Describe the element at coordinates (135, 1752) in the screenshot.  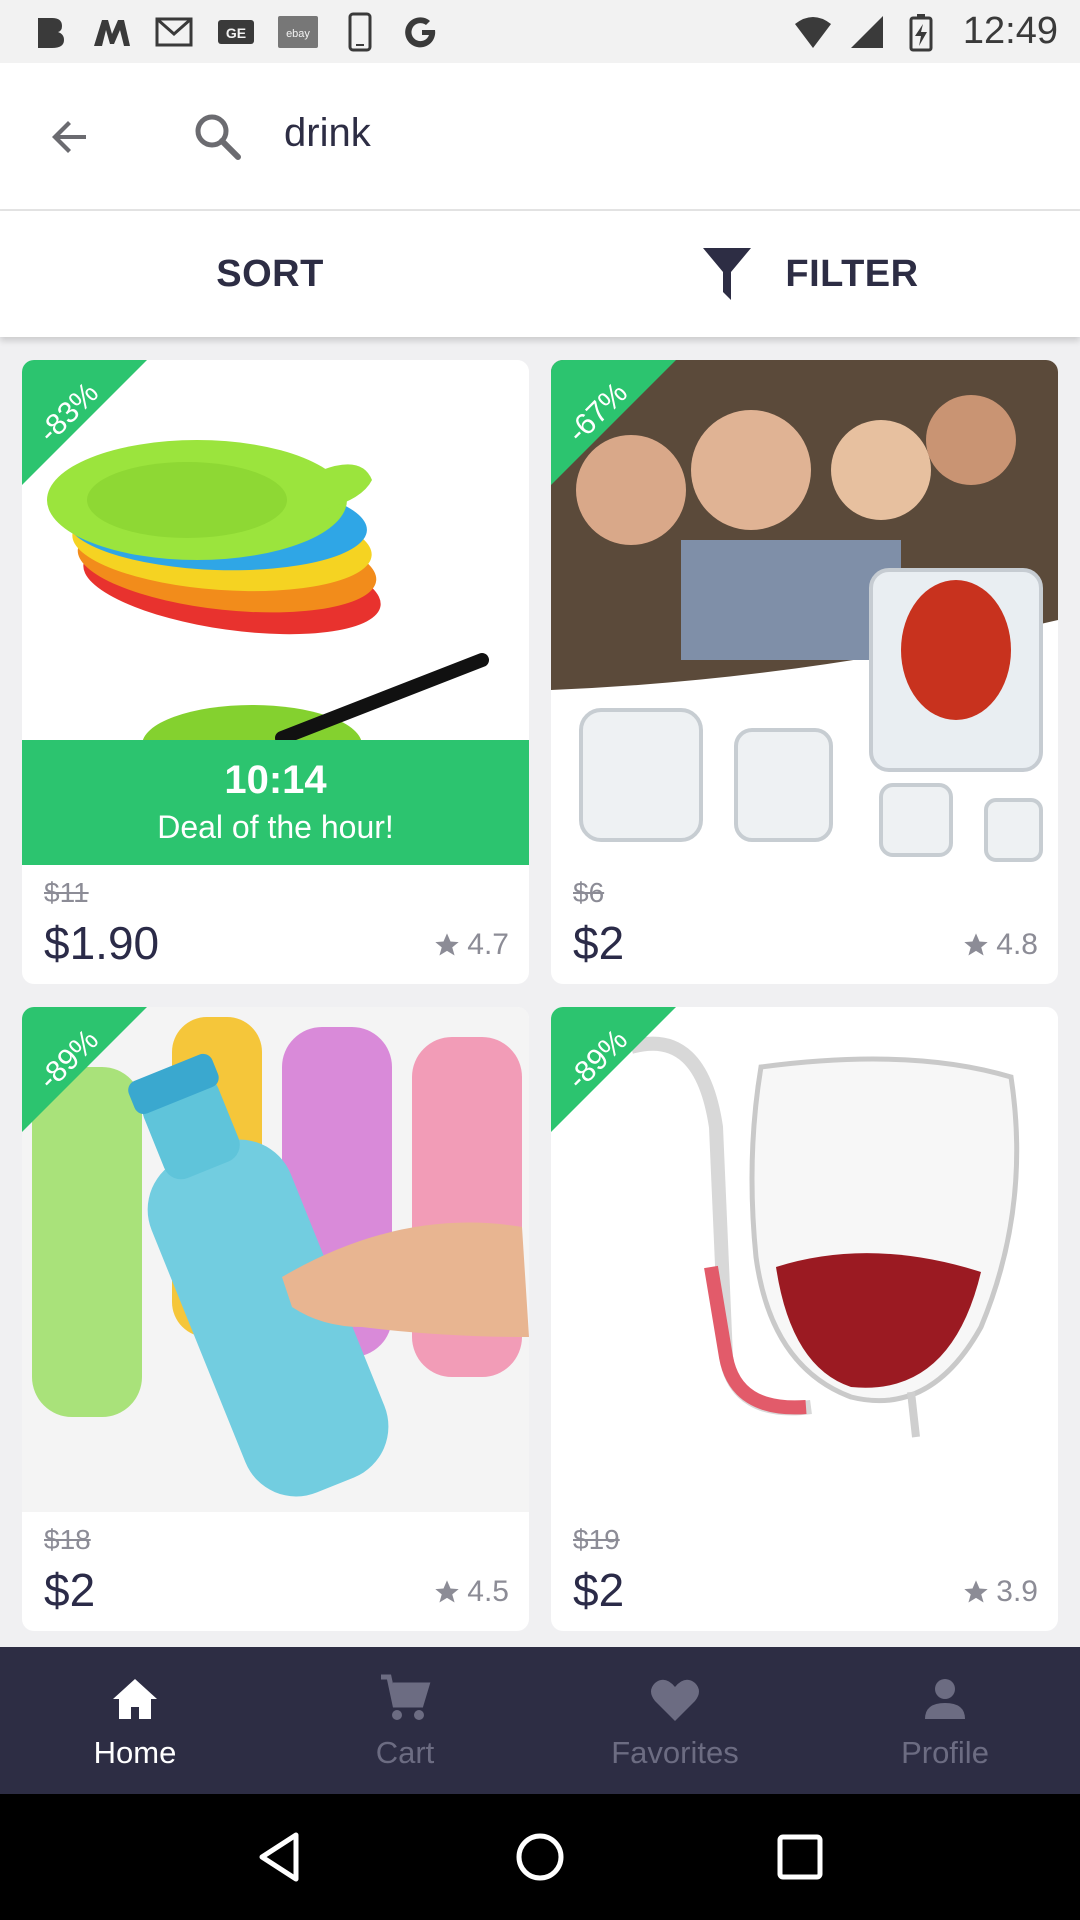
I see `nav-label-home: Home` at that location.